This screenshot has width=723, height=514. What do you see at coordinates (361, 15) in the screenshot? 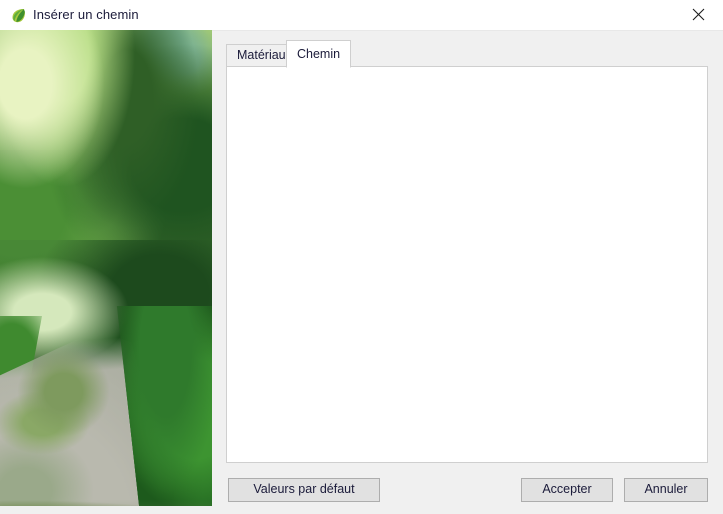
I see `title-bar: Insérer un chemin` at bounding box center [361, 15].